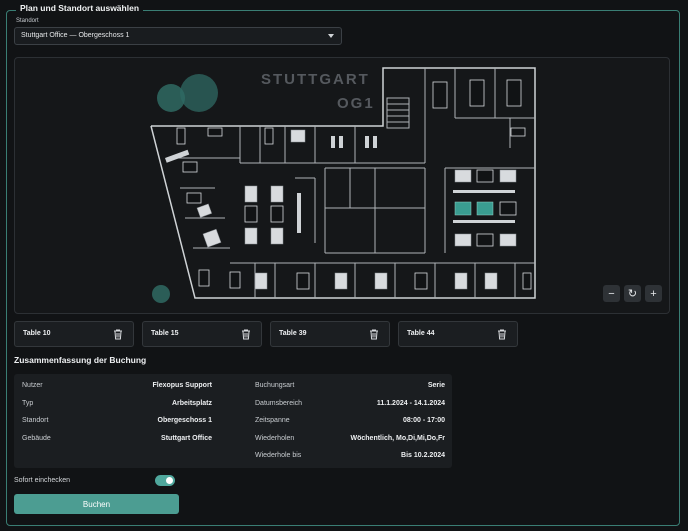 This screenshot has width=688, height=531. Describe the element at coordinates (35, 420) in the screenshot. I see `summary-key: Standort` at that location.